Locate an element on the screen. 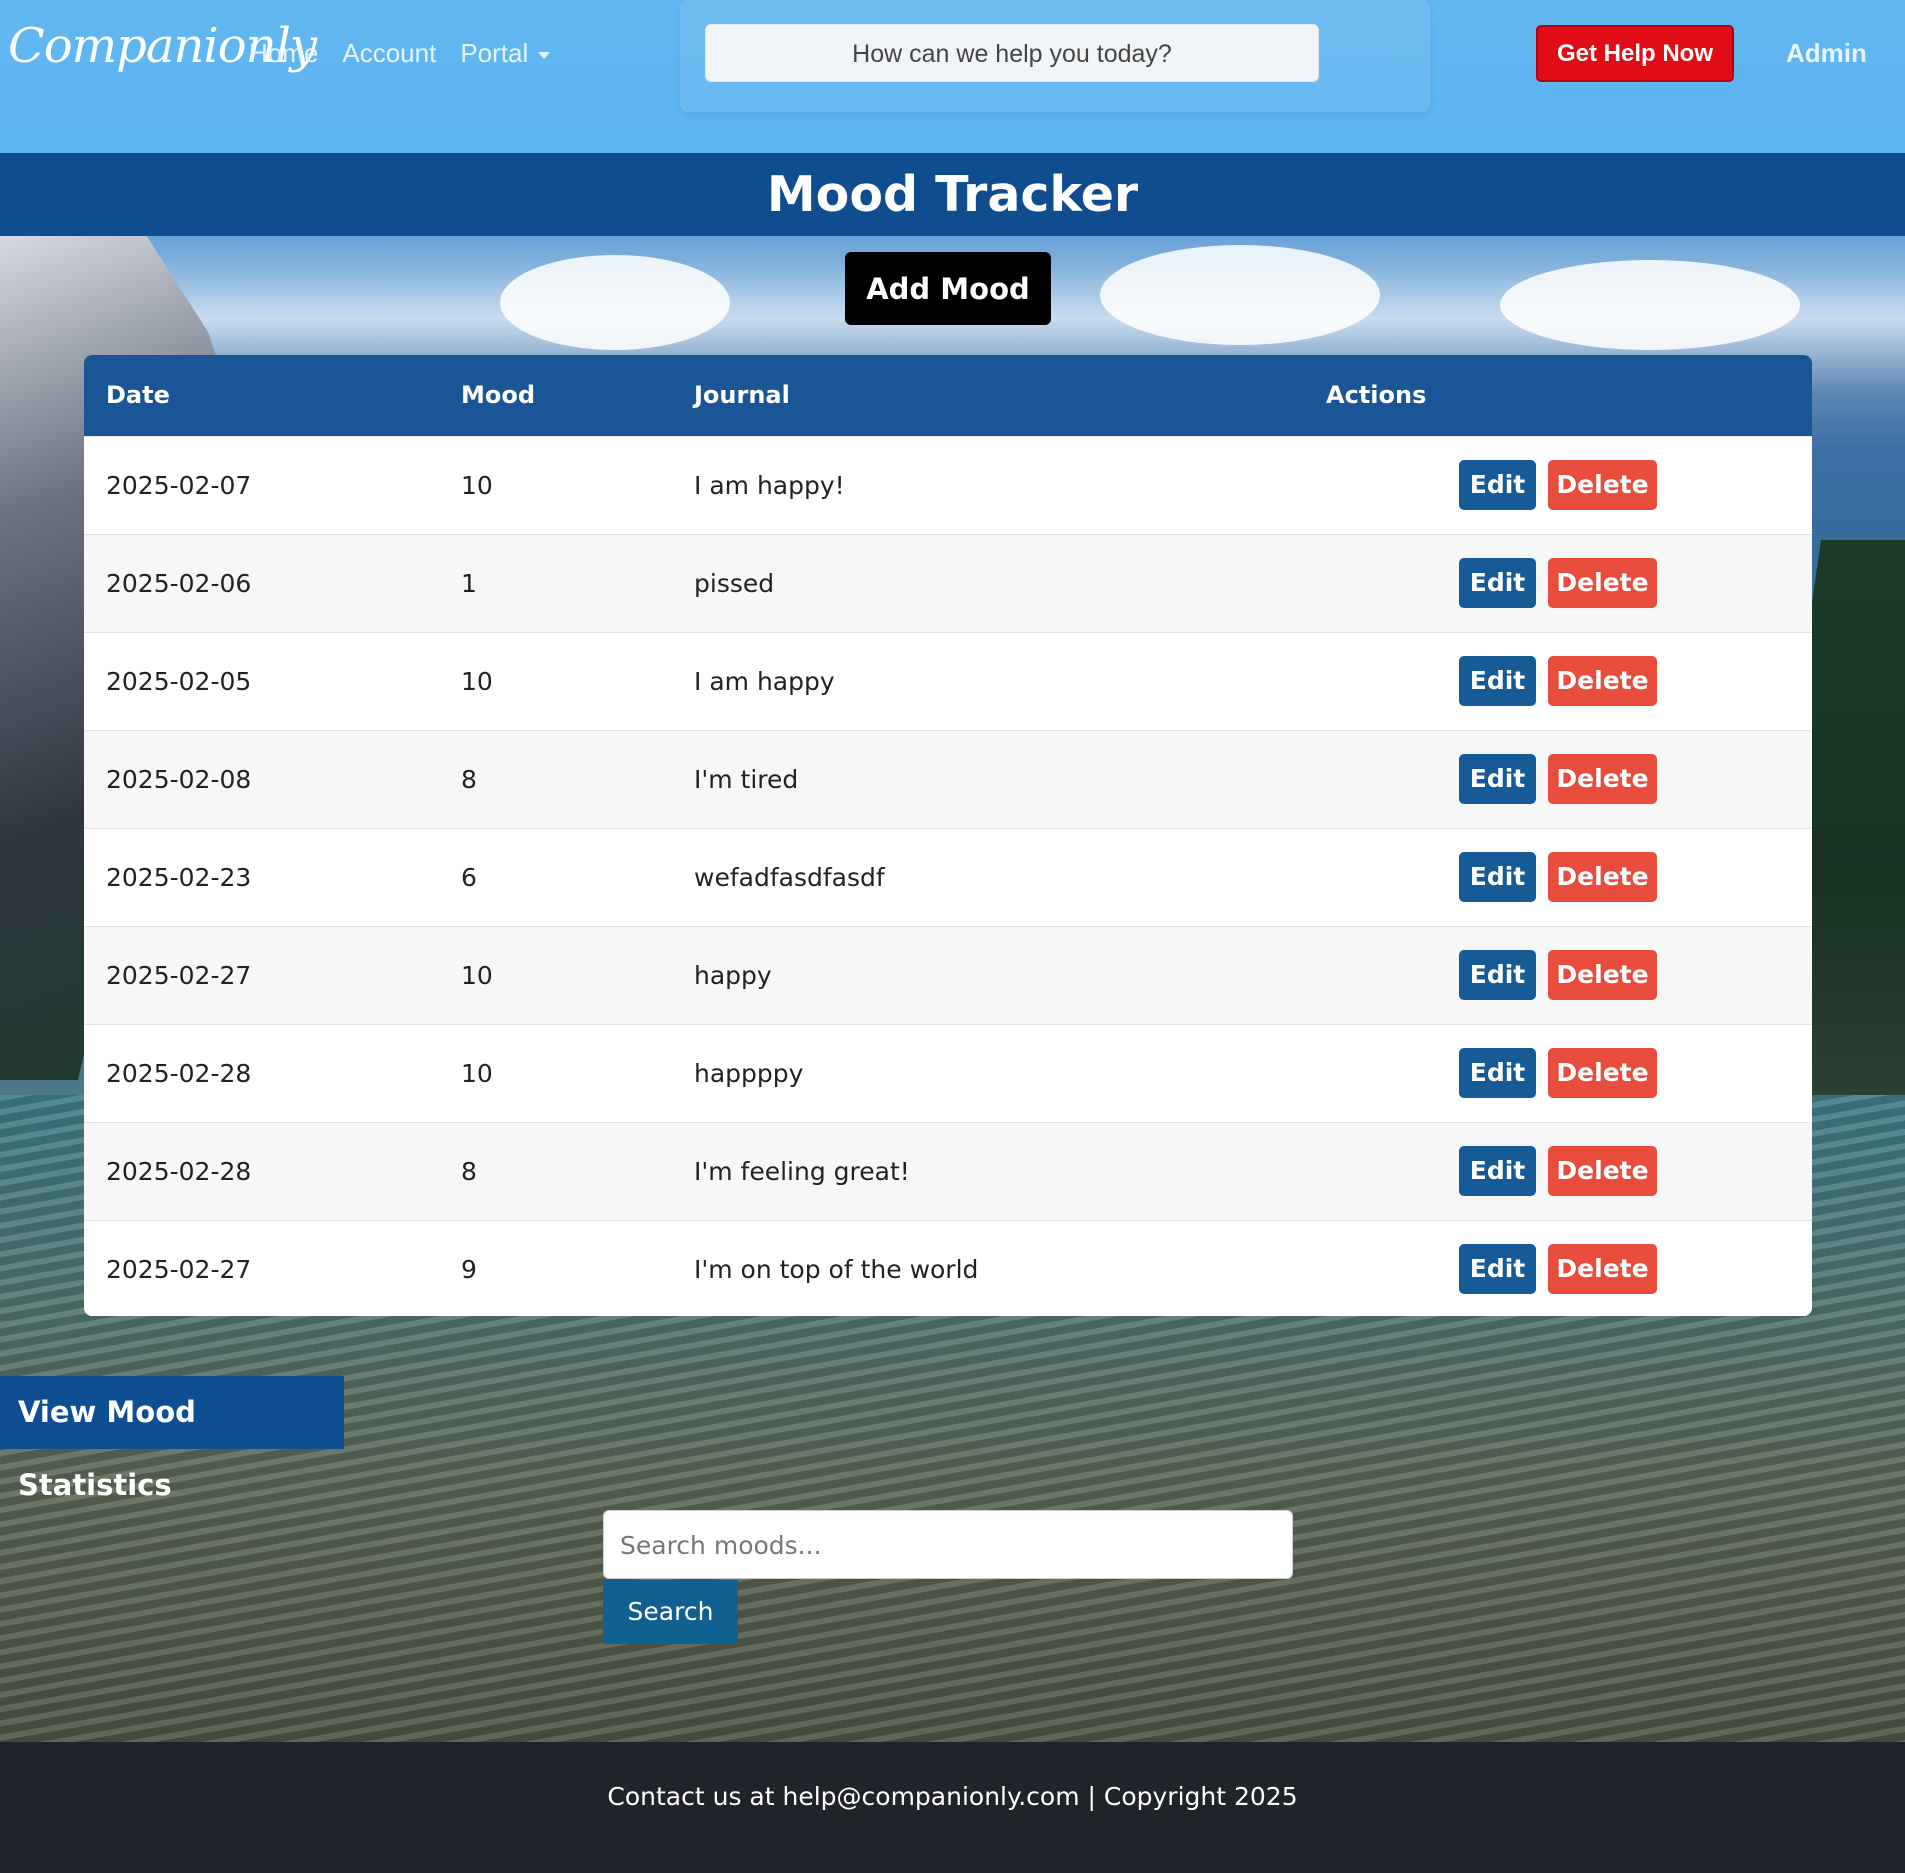 The height and width of the screenshot is (1873, 1905). table-row: 2025-02-06 1 pissed Edit Delete is located at coordinates (948, 582).